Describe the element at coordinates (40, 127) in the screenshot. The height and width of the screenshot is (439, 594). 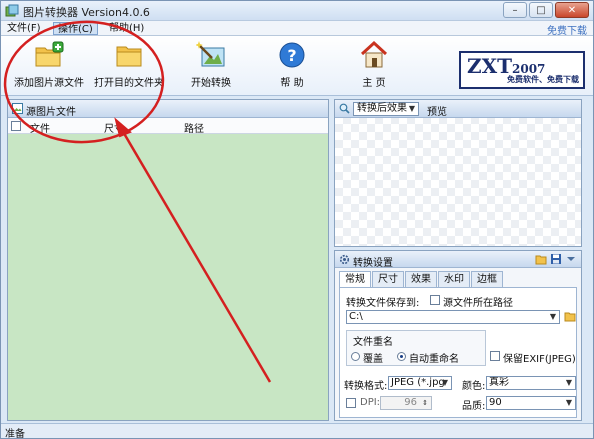
I see `column-file: 文件` at that location.